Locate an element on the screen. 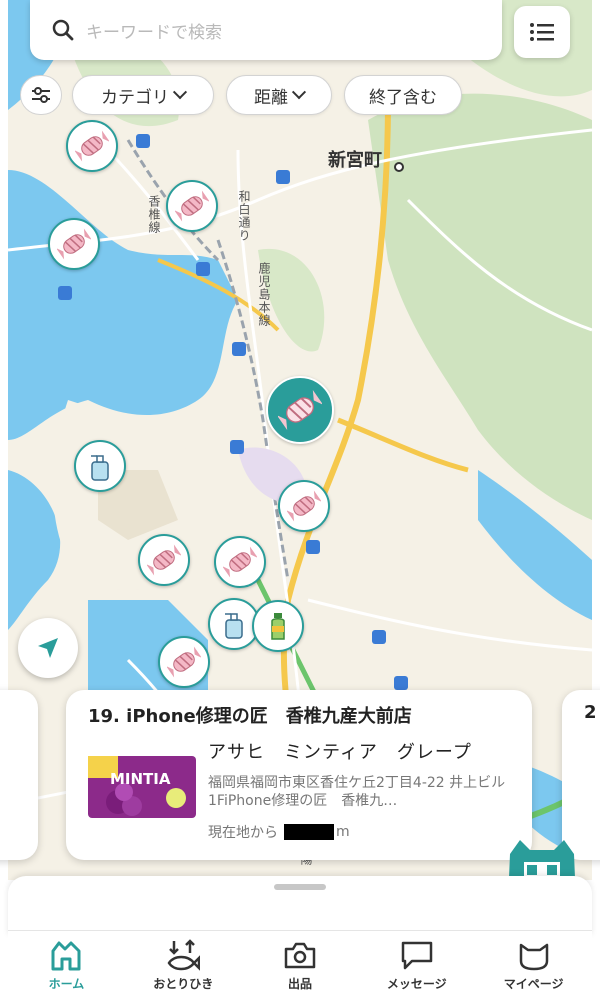 The image size is (600, 1000). list-view-button is located at coordinates (542, 32).